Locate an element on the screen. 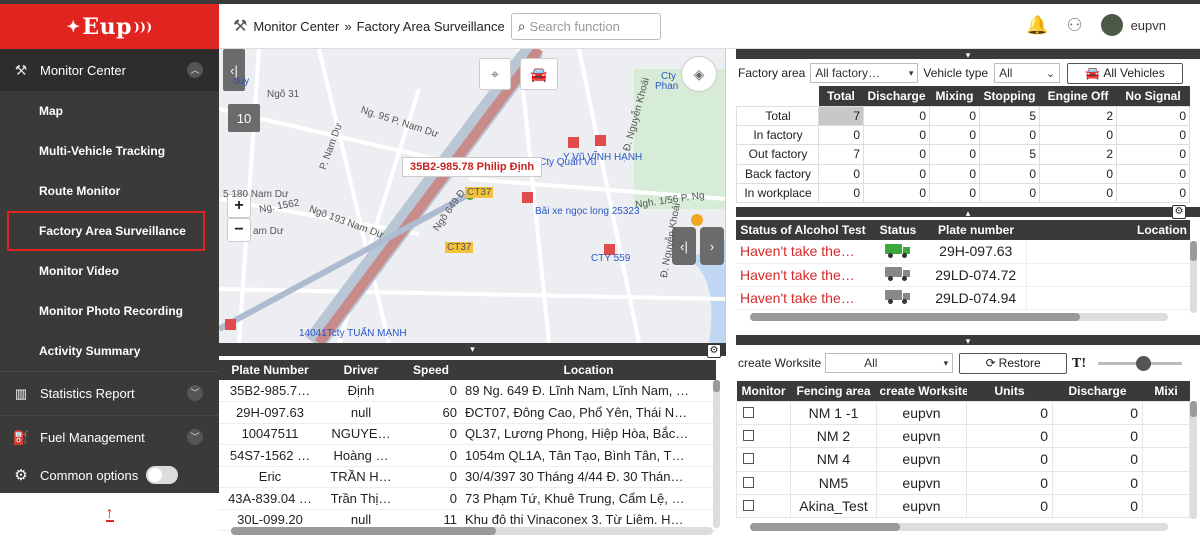 The width and height of the screenshot is (1200, 537). next-panel-button: › is located at coordinates (712, 246).